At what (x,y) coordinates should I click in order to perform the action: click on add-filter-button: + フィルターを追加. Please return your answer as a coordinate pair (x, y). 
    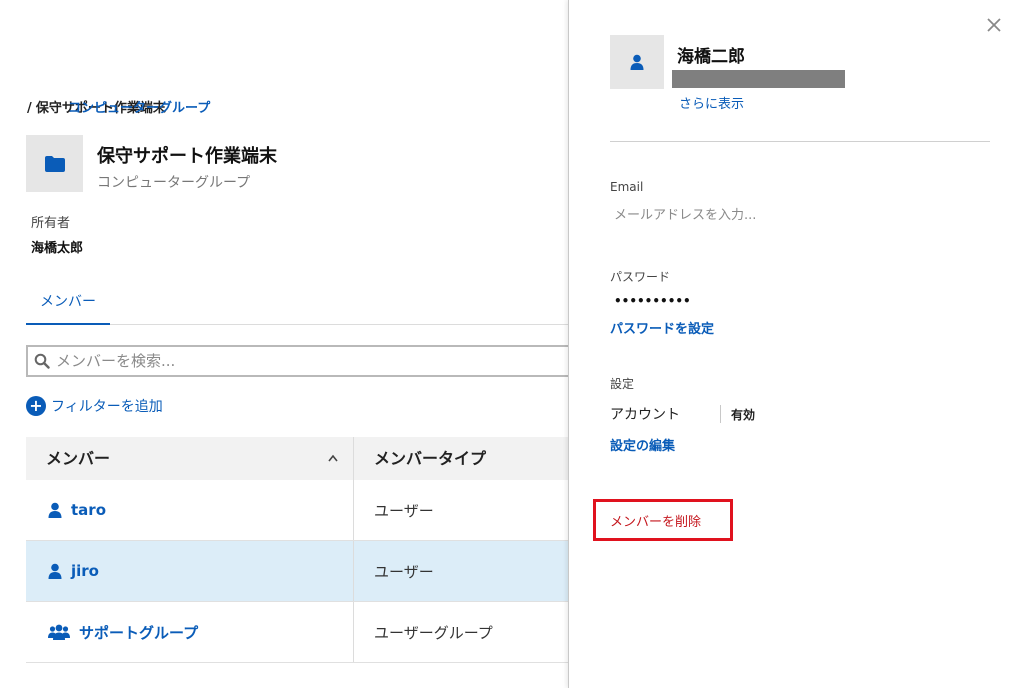
    Looking at the image, I should click on (94, 406).